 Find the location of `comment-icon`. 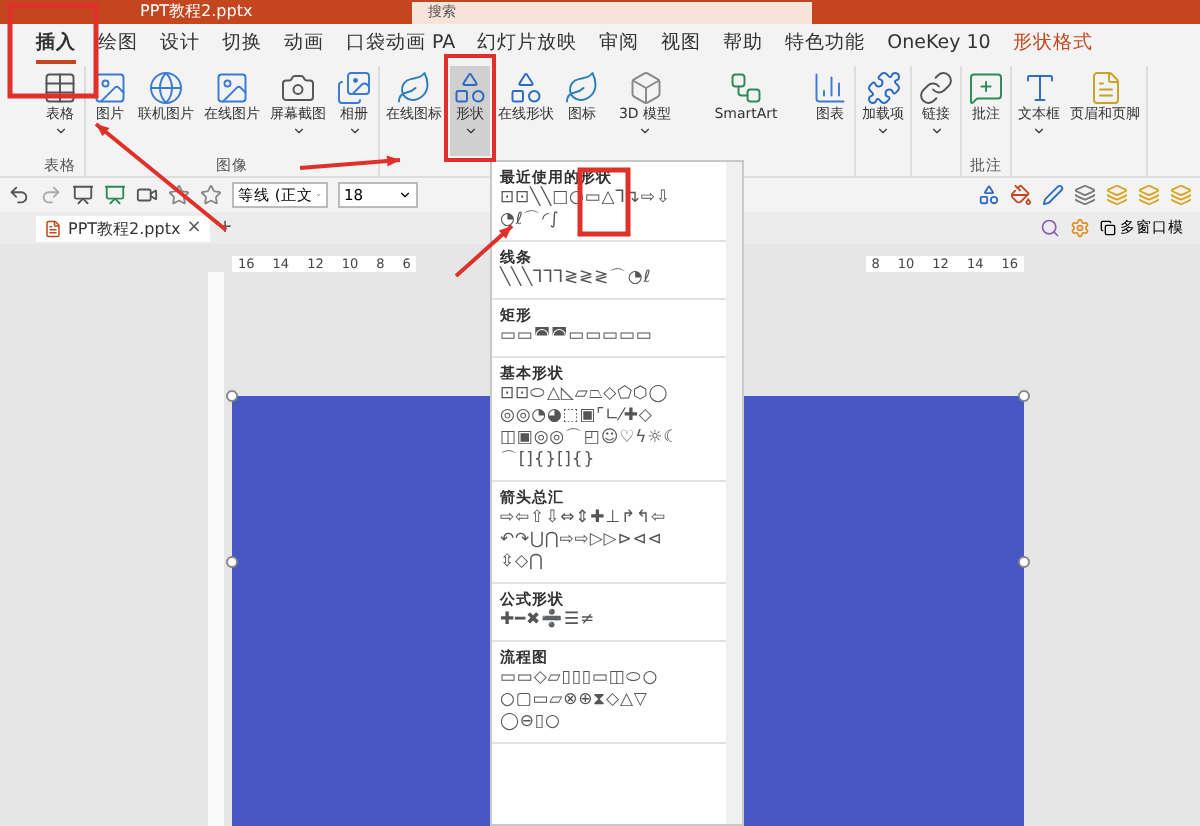

comment-icon is located at coordinates (986, 88).